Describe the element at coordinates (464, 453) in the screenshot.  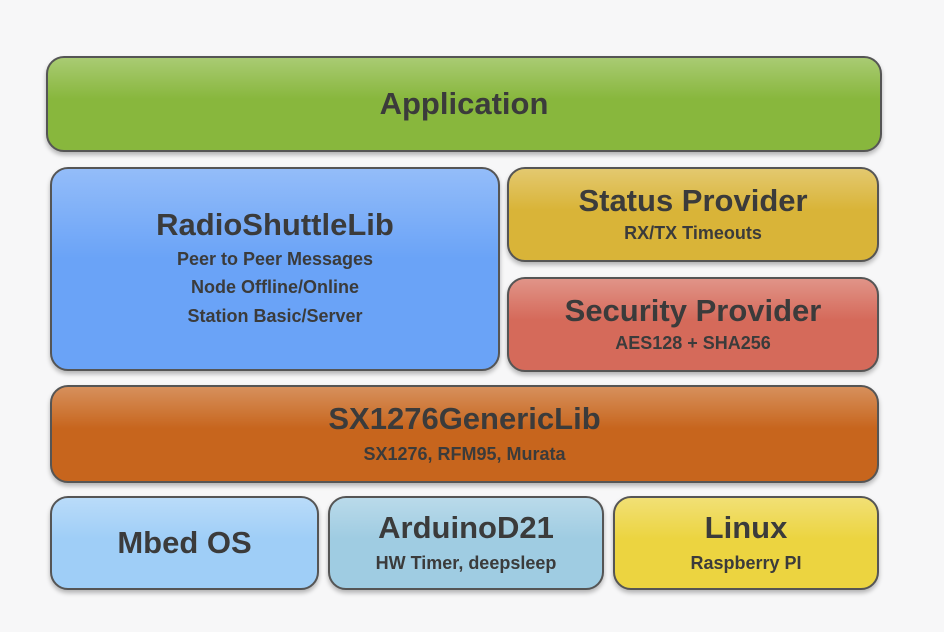
I see `sx1276genericlib-subtitle: SX1276, RFM95, Murata` at that location.